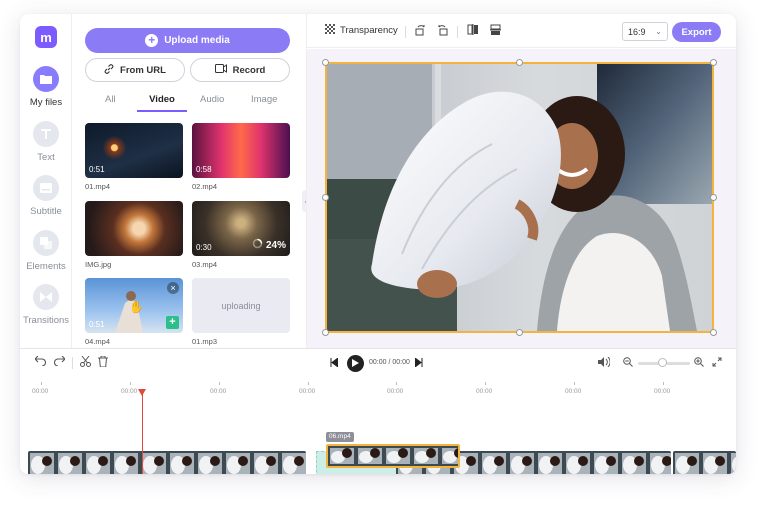 This screenshot has width=777, height=518. I want to click on link-icon, so click(109, 70).